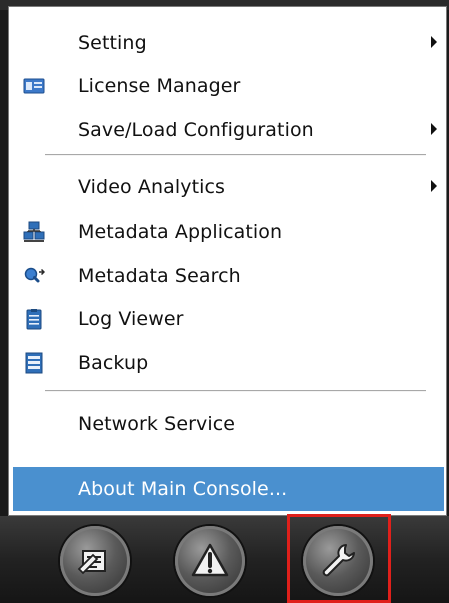  Describe the element at coordinates (227, 363) in the screenshot. I see `menu-item-backup: Backup` at that location.